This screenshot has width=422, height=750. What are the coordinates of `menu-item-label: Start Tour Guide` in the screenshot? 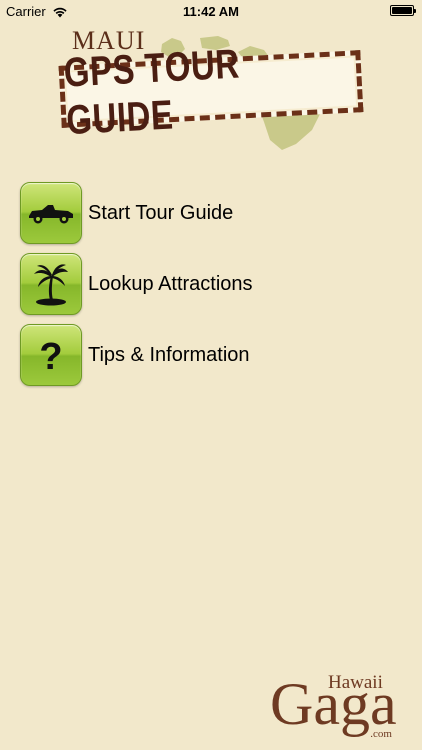 It's located at (161, 212).